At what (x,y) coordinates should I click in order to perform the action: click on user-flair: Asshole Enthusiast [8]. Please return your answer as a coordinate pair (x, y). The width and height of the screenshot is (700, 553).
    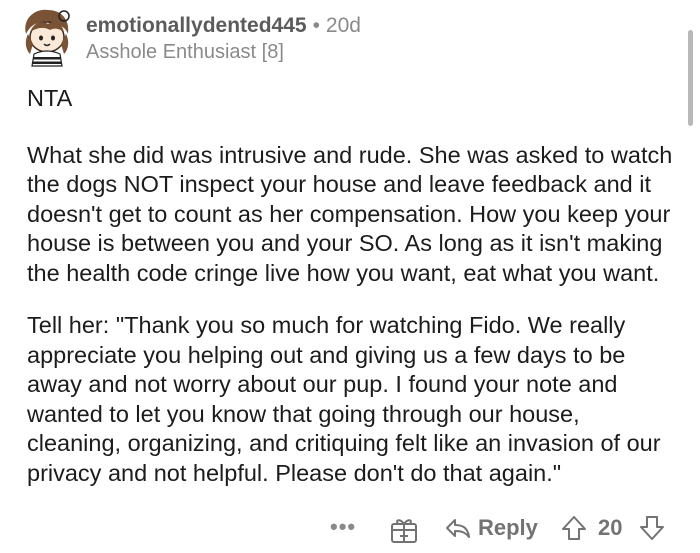
    Looking at the image, I should click on (185, 52).